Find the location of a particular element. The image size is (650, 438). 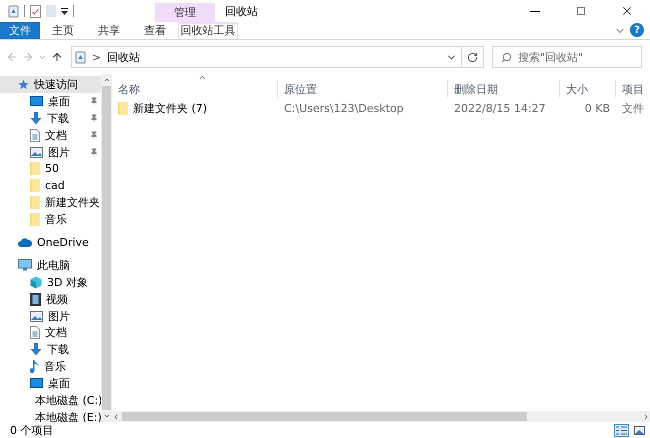

search-box: 搜索"回收站" is located at coordinates (567, 57).